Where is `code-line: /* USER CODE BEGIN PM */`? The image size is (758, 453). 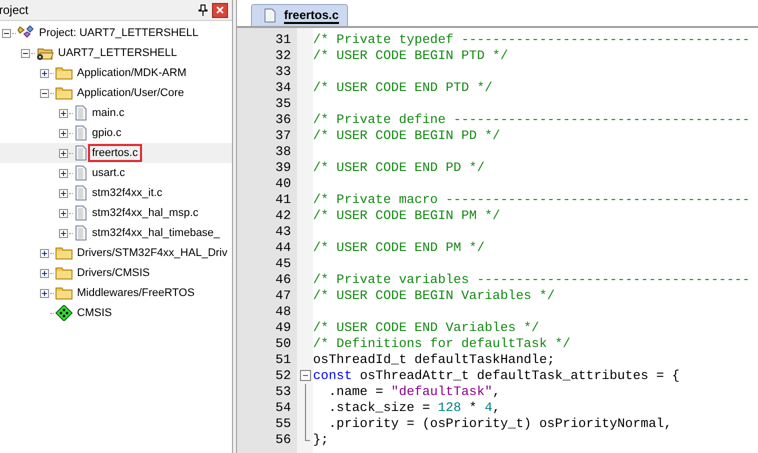 code-line: /* USER CODE BEGIN PM */ is located at coordinates (407, 216).